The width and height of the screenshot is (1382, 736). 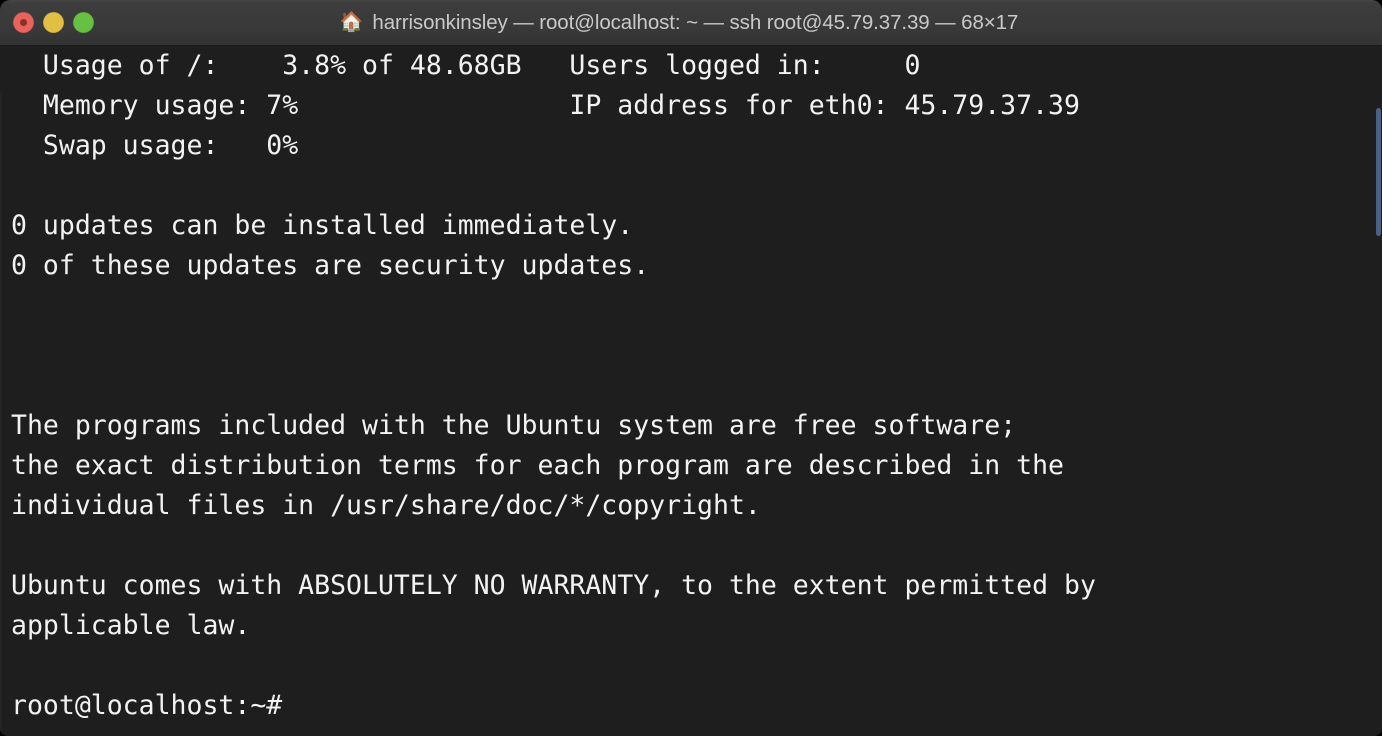 I want to click on terminal-scrollbar, so click(x=1378, y=391).